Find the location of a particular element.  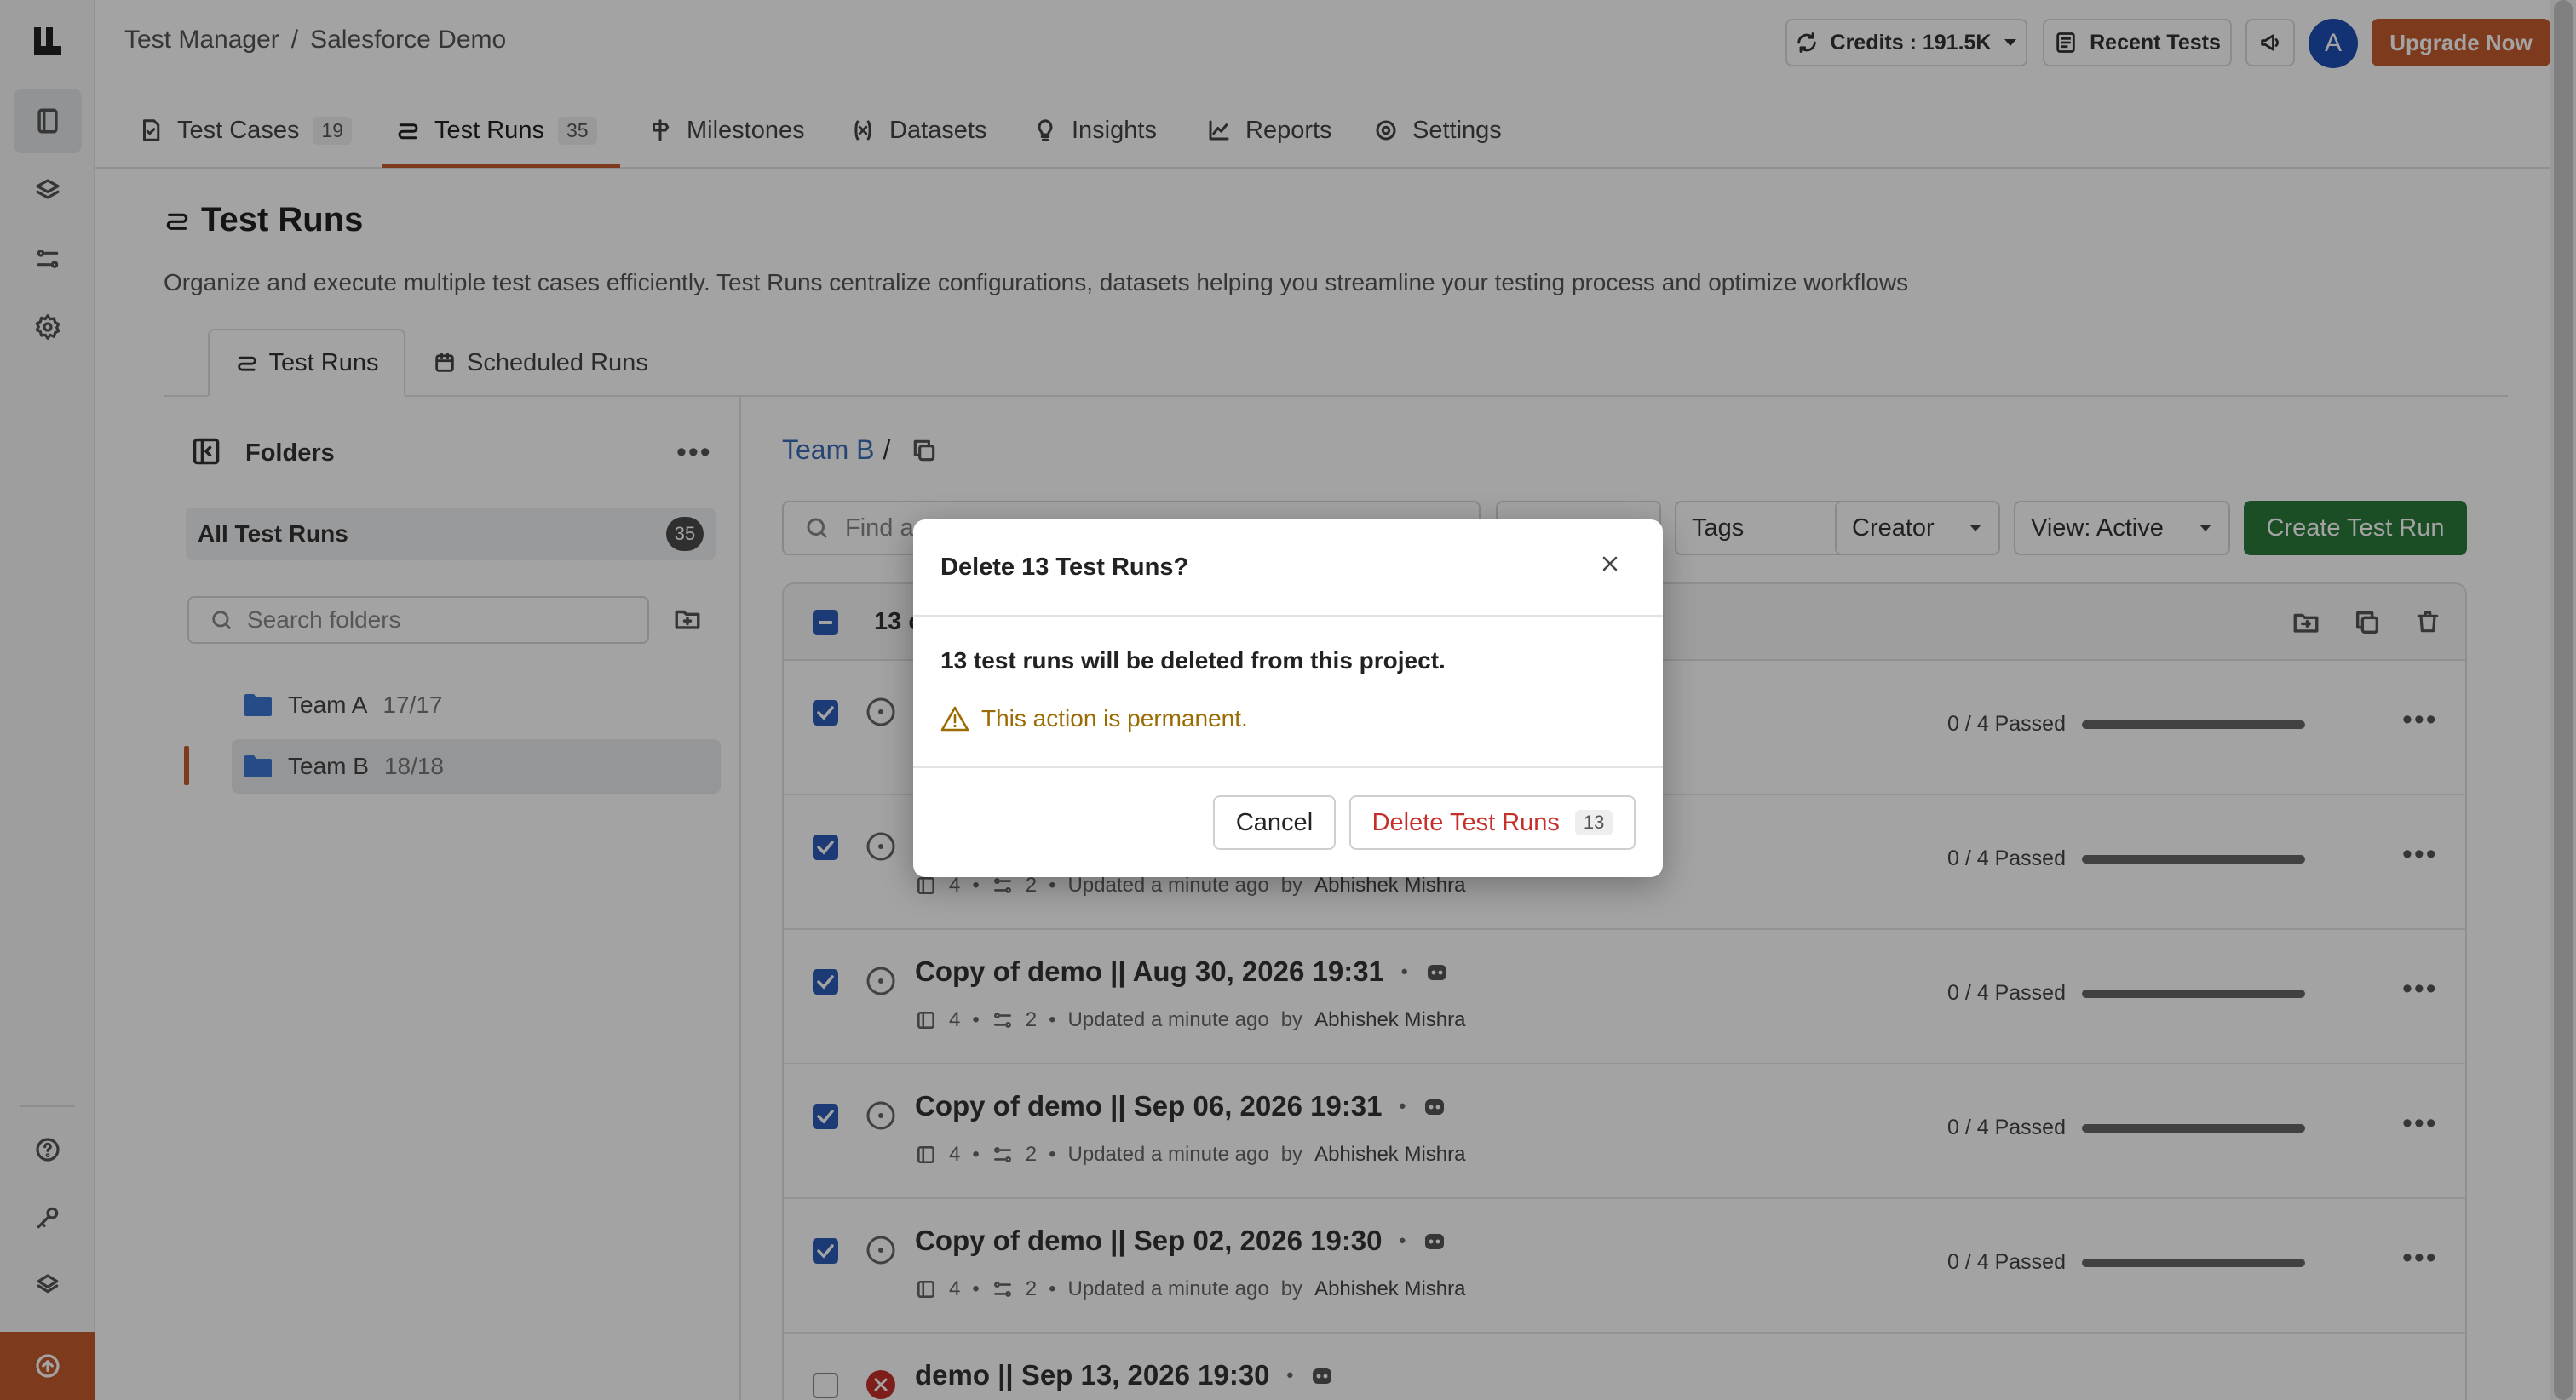

close-icon is located at coordinates (1610, 564).